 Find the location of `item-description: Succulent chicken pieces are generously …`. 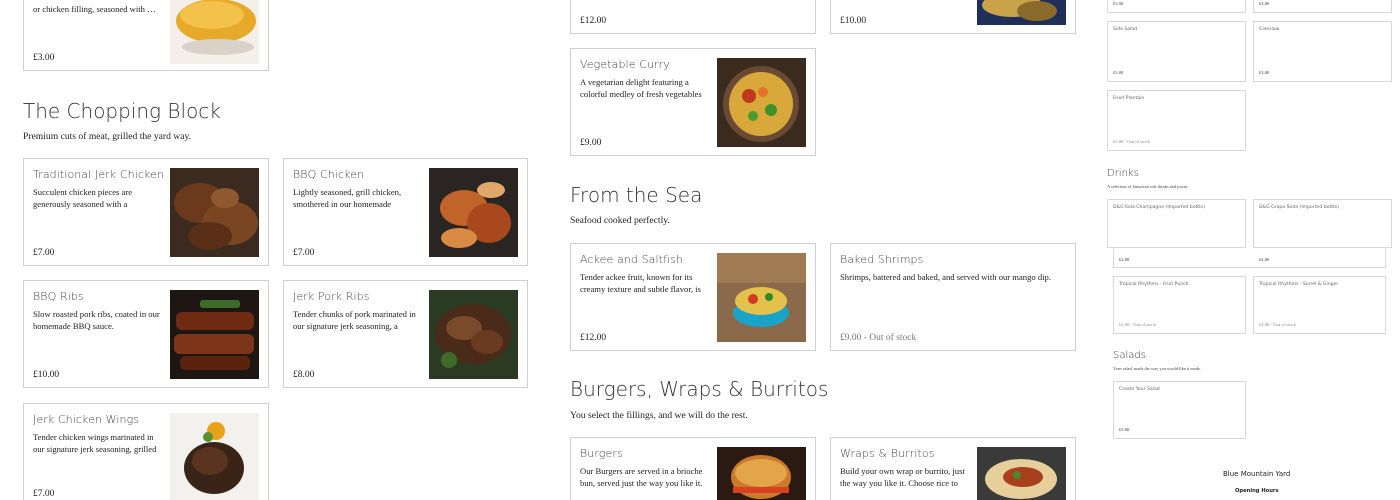

item-description: Succulent chicken pieces are generously … is located at coordinates (83, 198).